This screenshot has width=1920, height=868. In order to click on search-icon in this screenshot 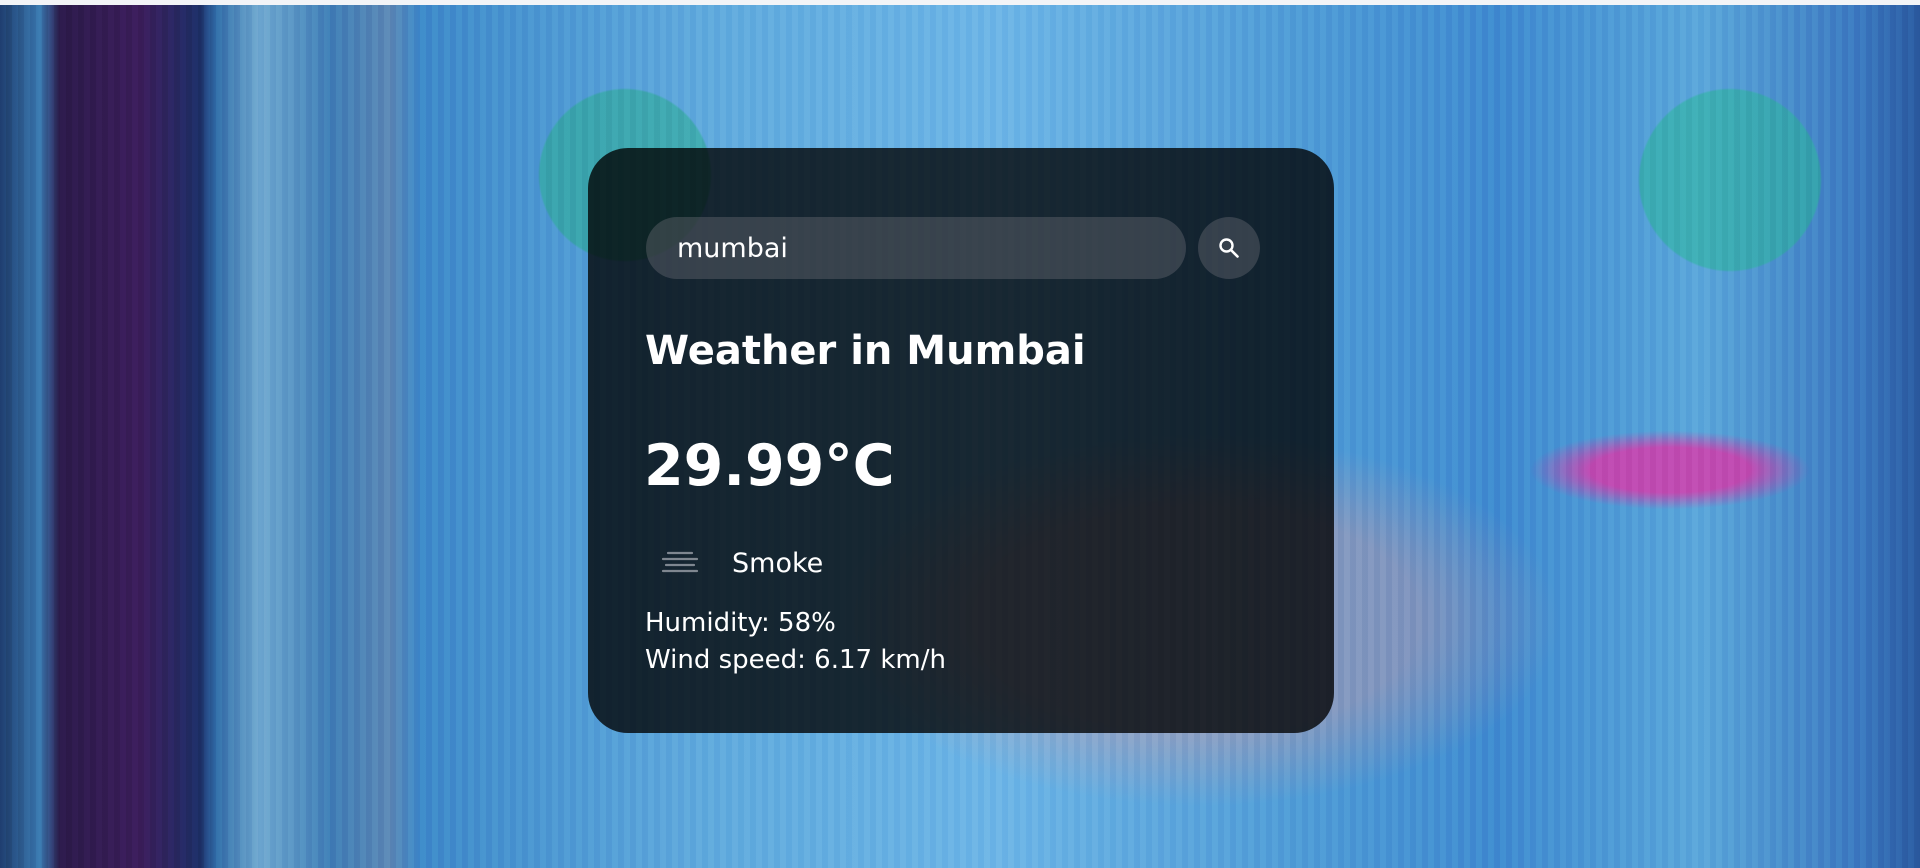, I will do `click(1229, 248)`.